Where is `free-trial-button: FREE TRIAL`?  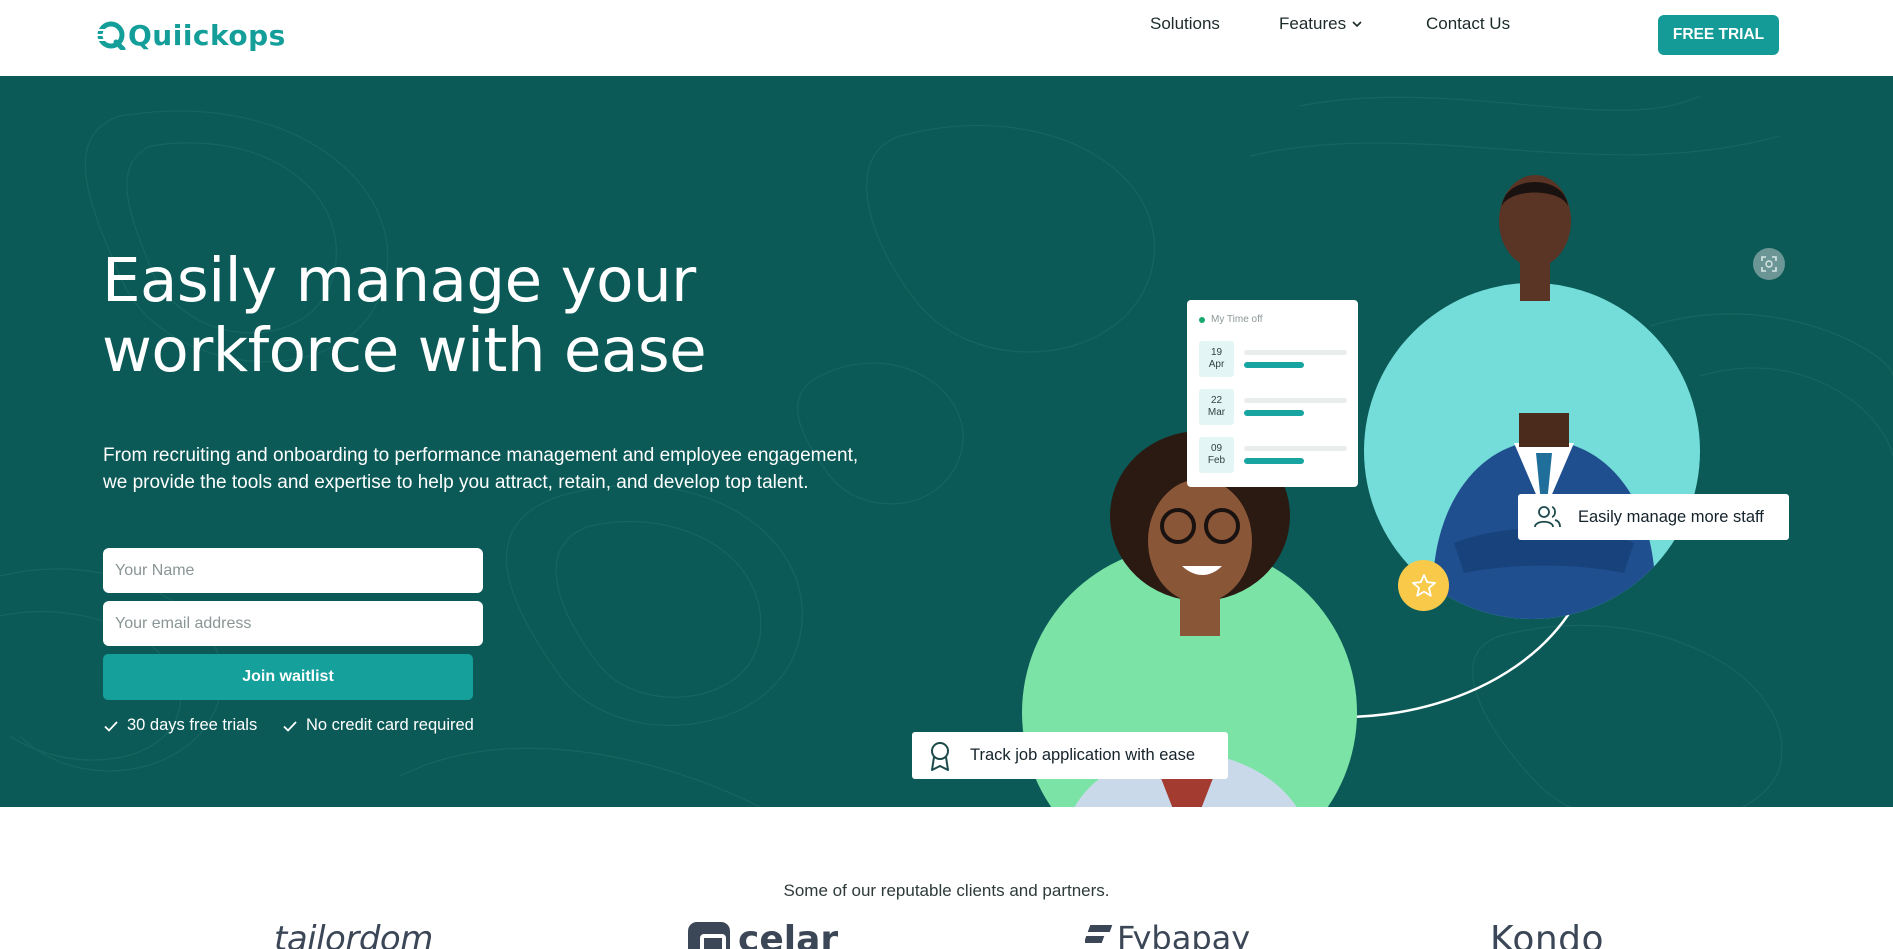
free-trial-button: FREE TRIAL is located at coordinates (1718, 35).